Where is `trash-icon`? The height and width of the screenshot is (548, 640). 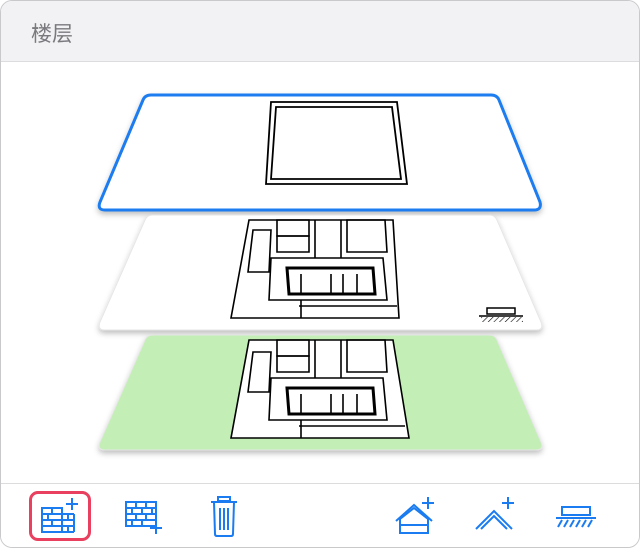
trash-icon is located at coordinates (224, 516).